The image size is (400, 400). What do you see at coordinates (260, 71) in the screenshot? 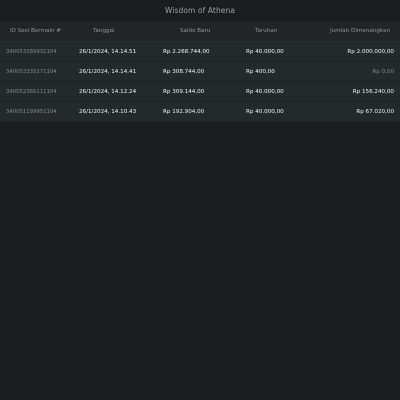
I see `session-bet: Rp 400,00` at bounding box center [260, 71].